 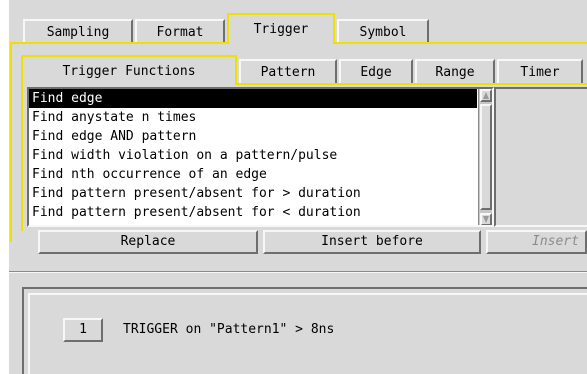 I want to click on list-scrollbar, so click(x=485, y=157).